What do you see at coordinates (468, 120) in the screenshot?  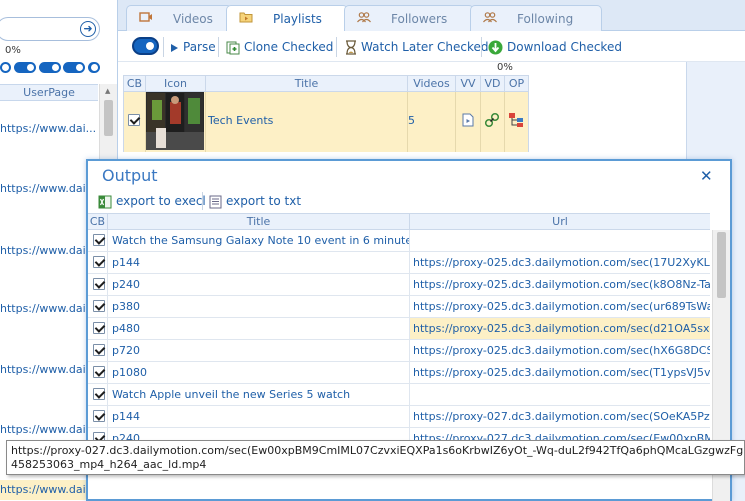 I see `view-videos-icon` at bounding box center [468, 120].